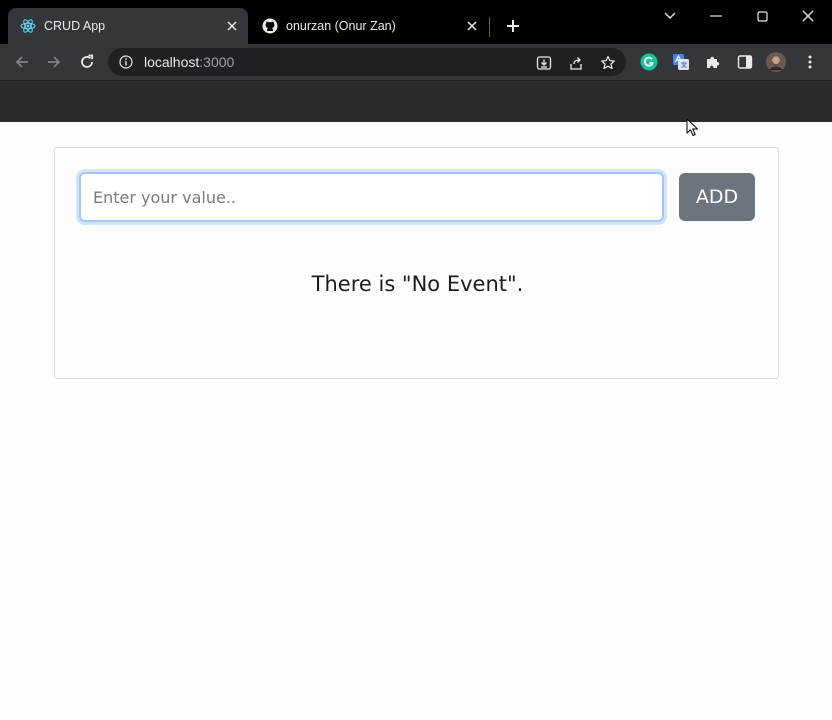  I want to click on extensions-puzzle-icon, so click(713, 62).